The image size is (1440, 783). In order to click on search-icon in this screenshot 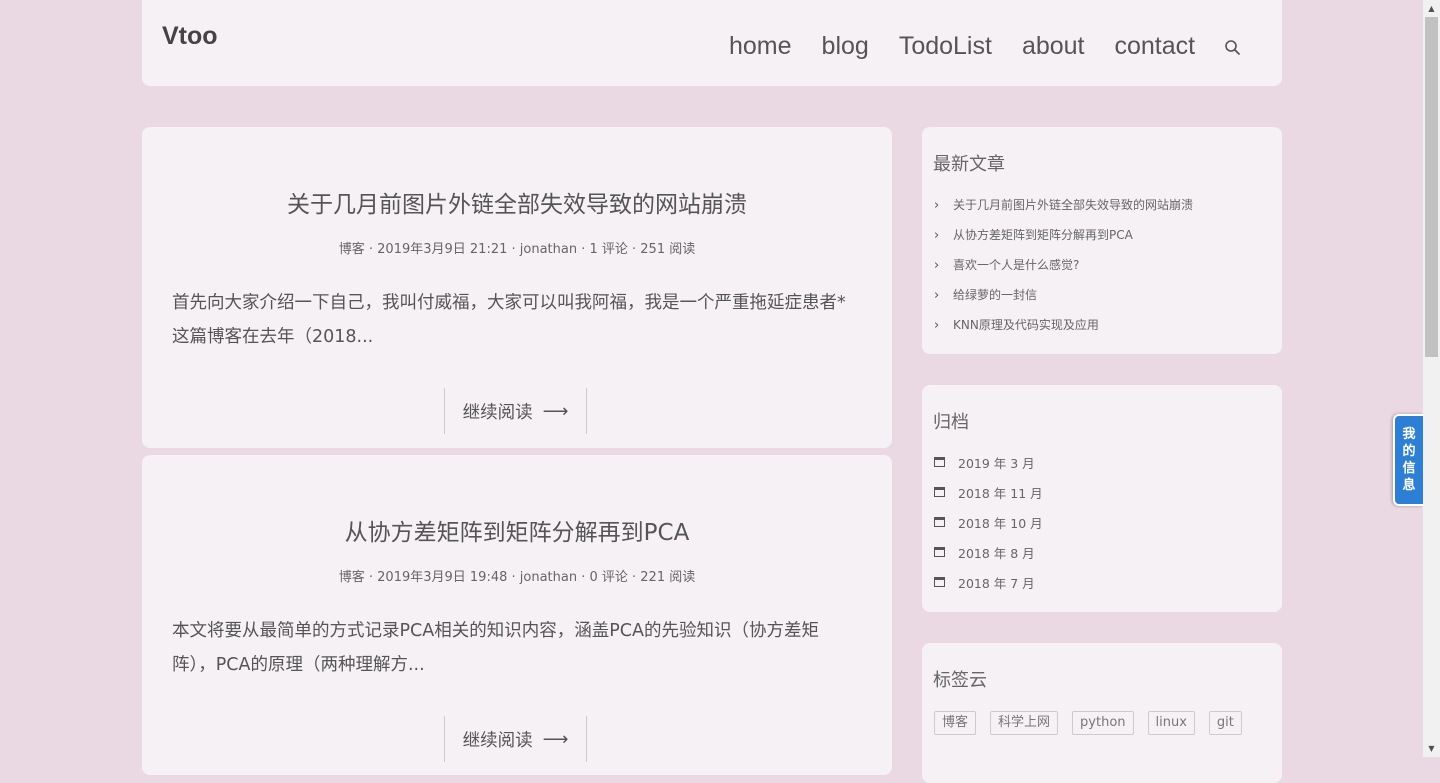, I will do `click(1233, 48)`.